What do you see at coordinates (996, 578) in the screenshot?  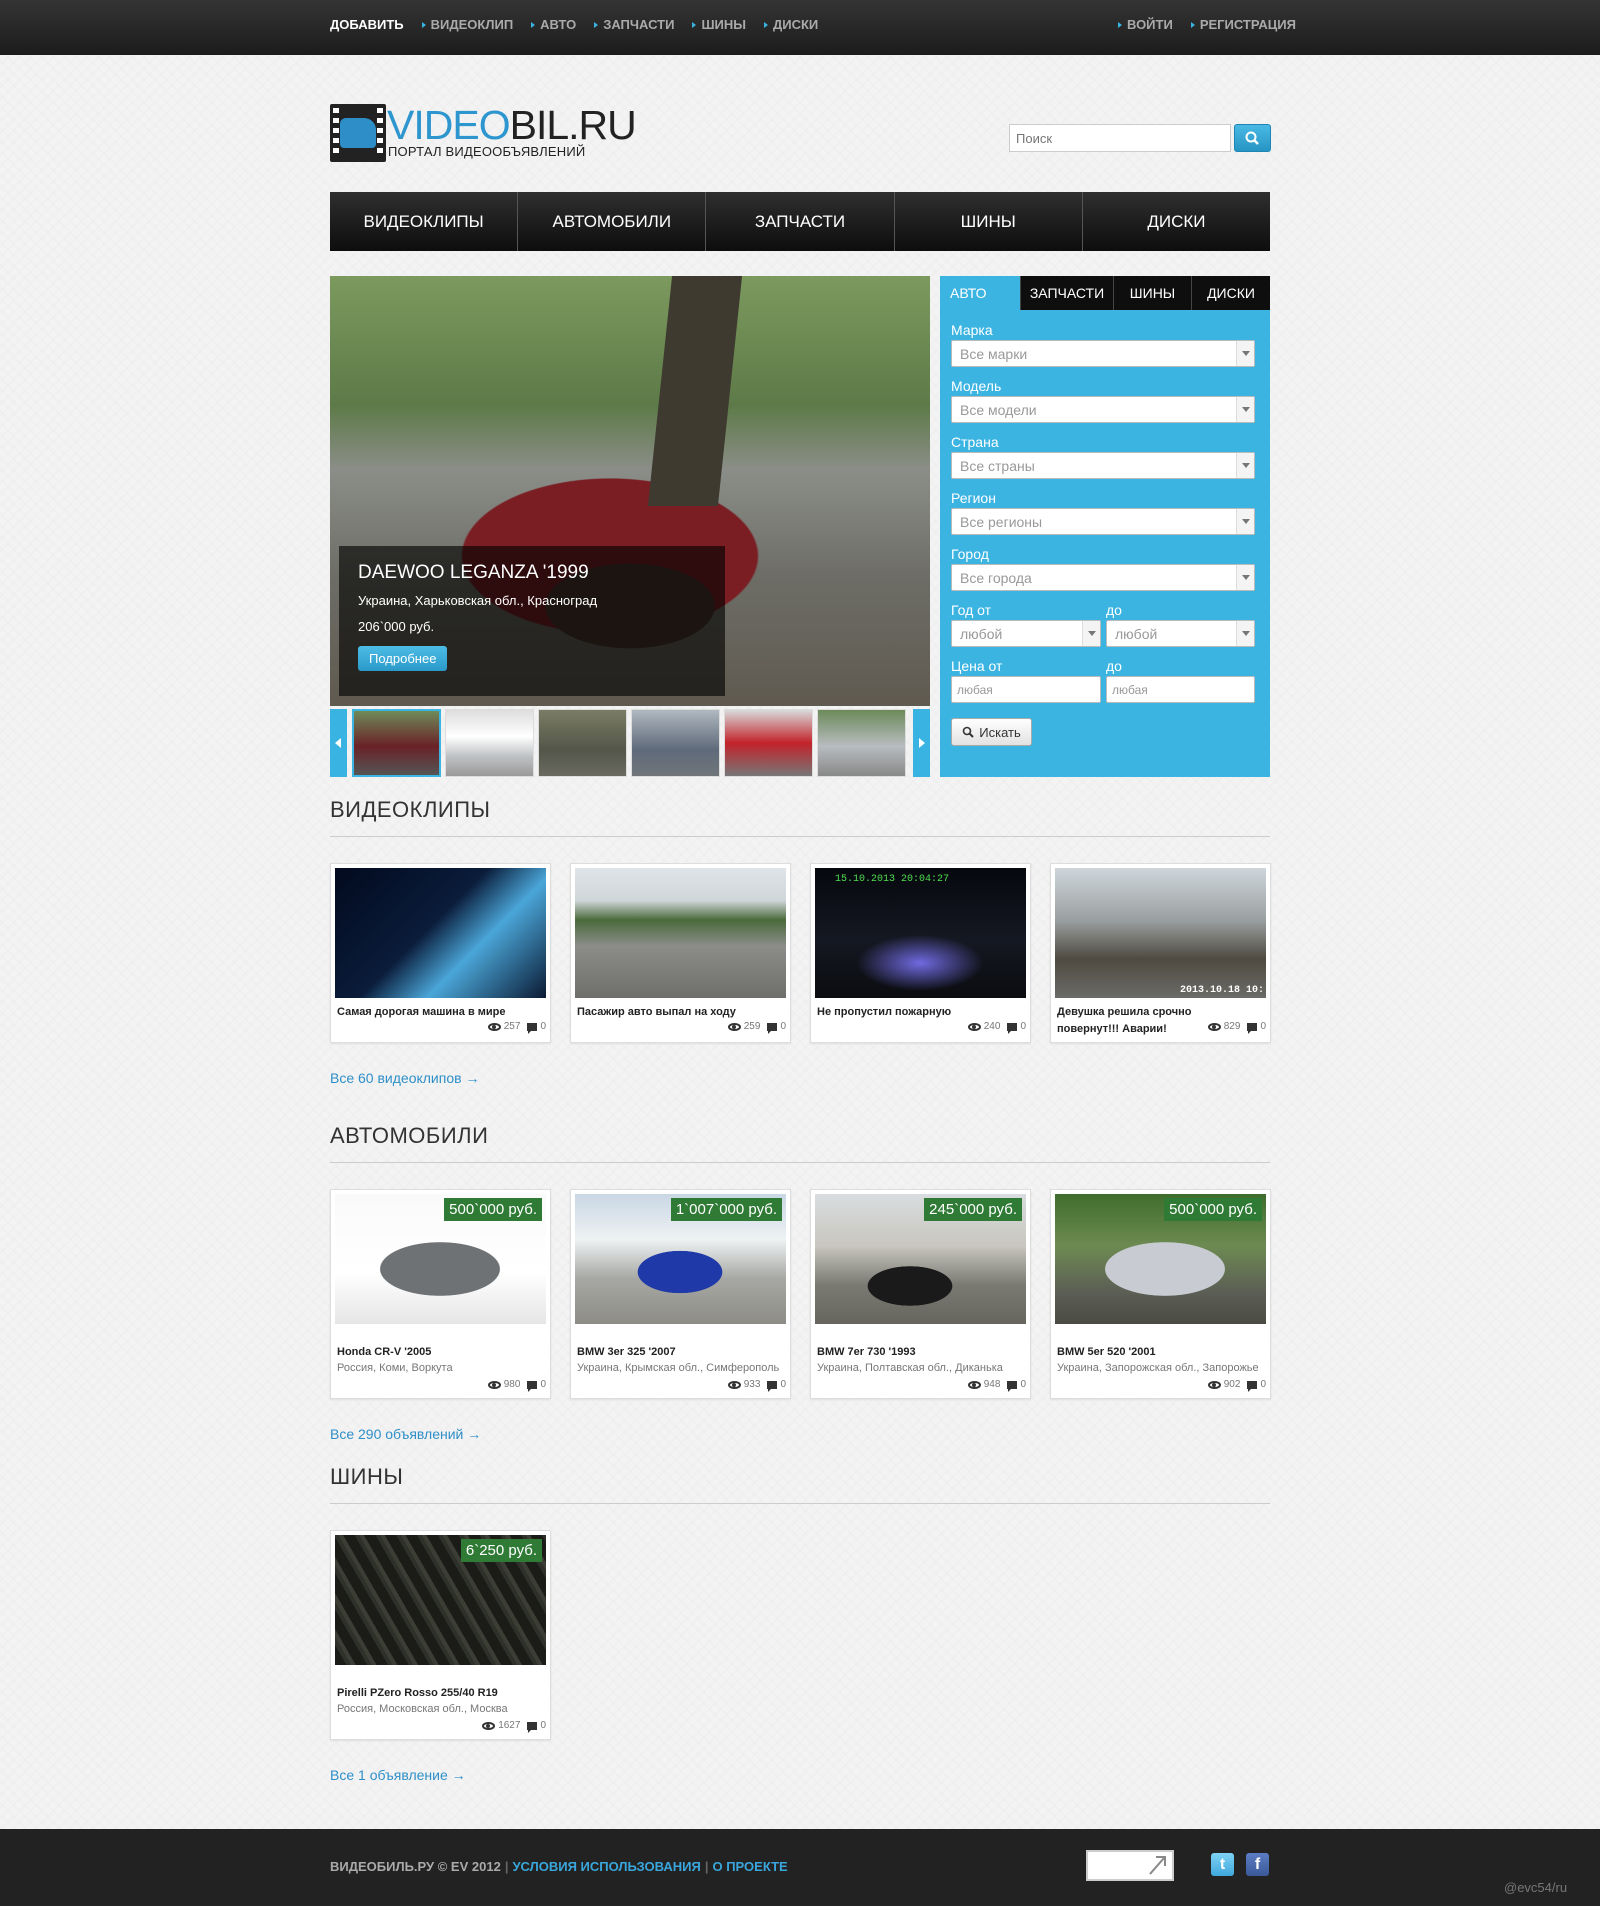 I see `select-value: Все города` at bounding box center [996, 578].